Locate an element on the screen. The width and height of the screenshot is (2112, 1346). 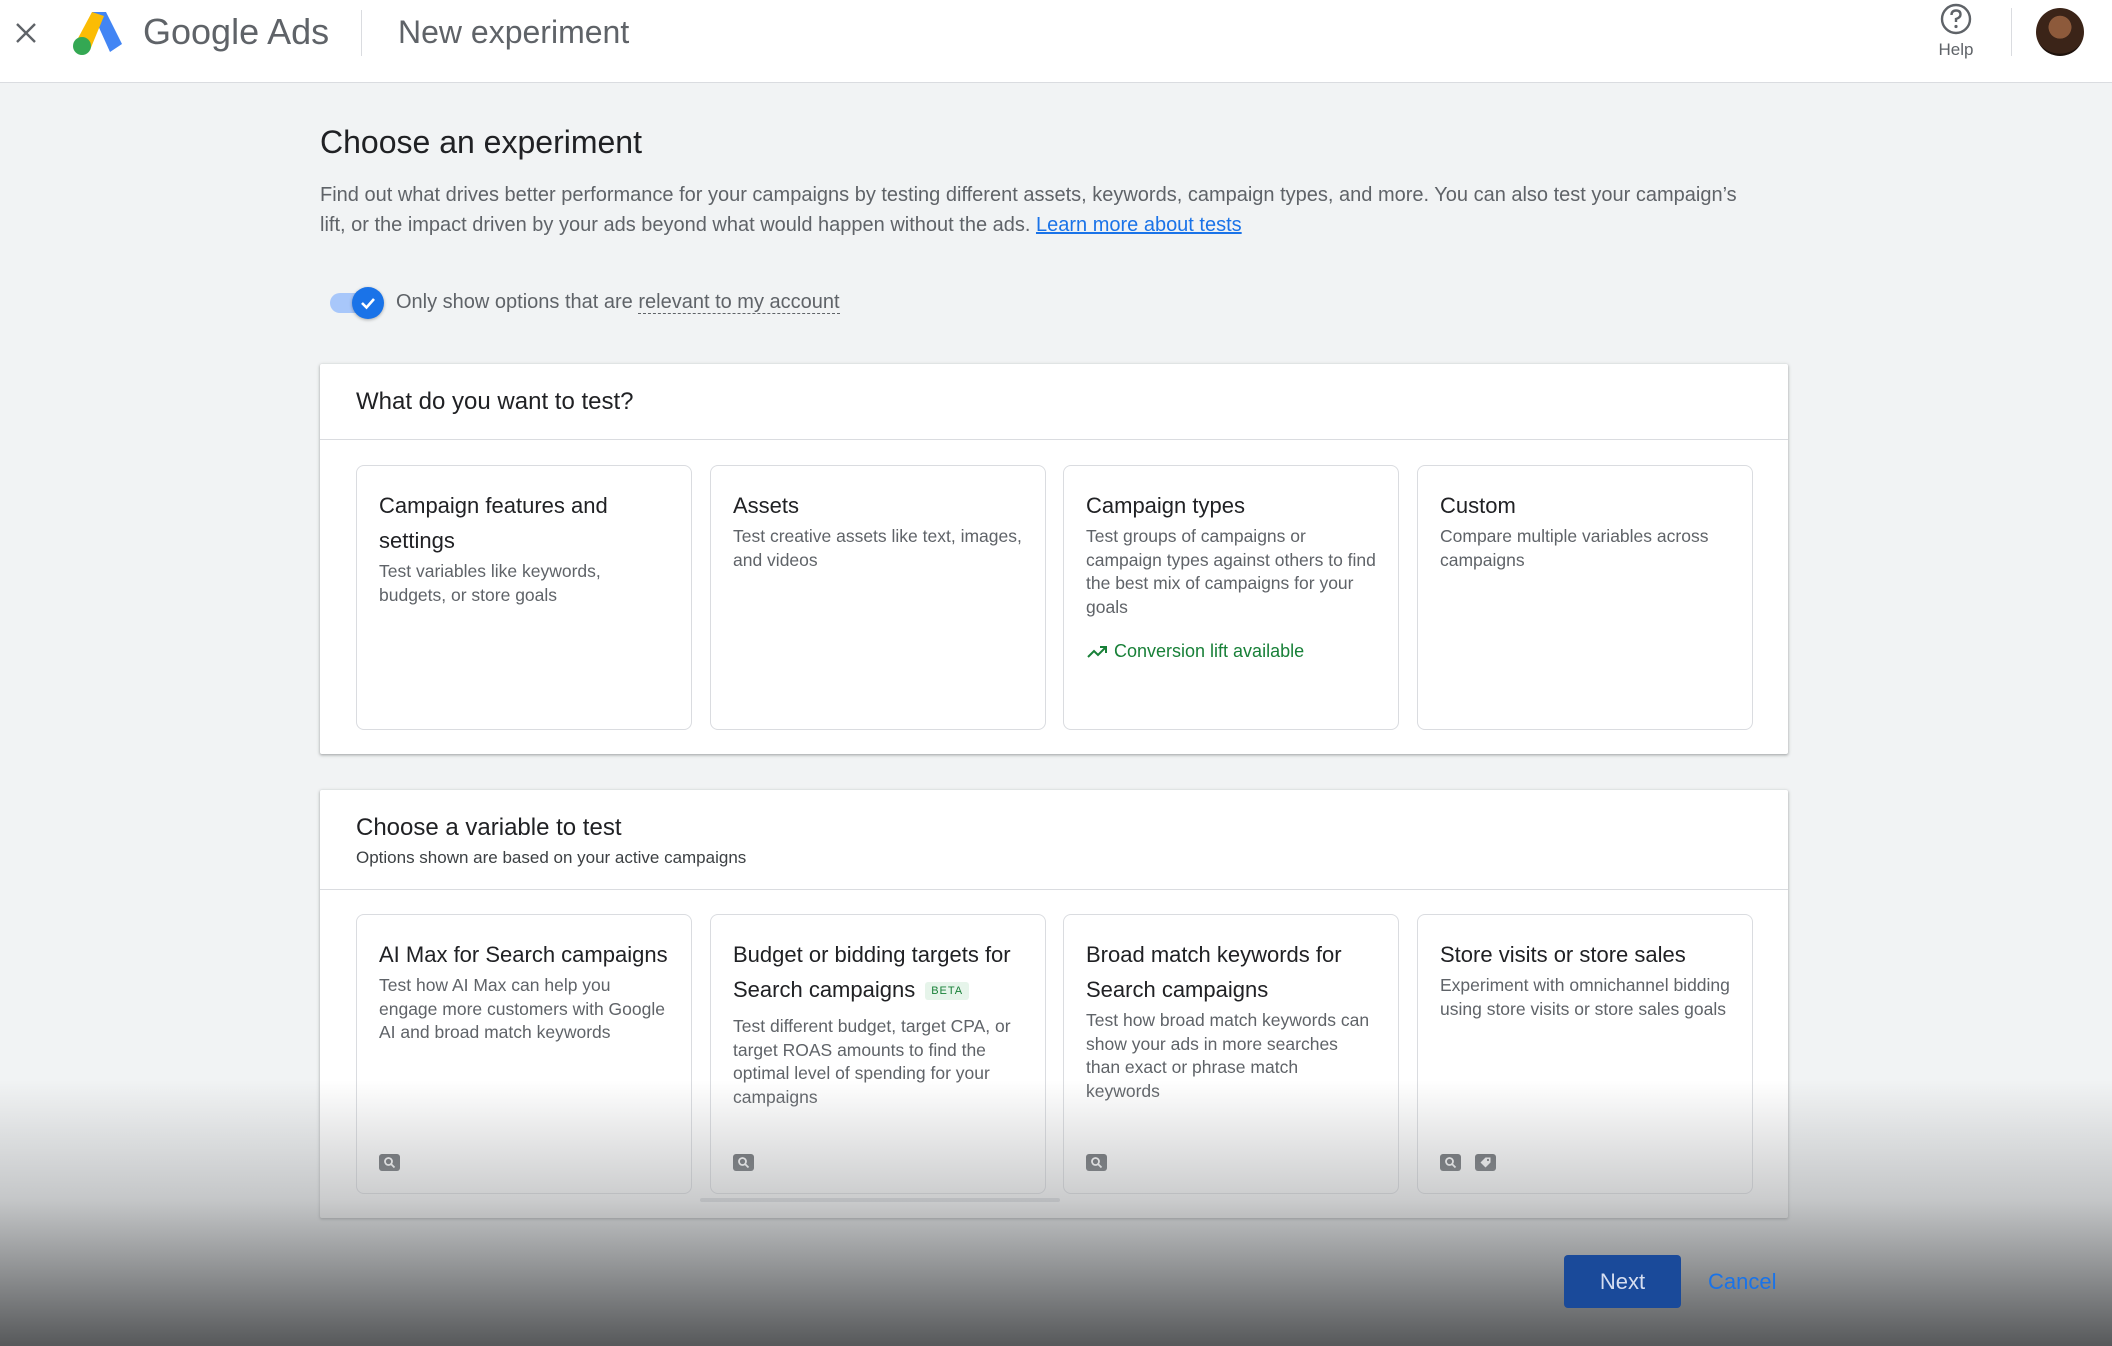
learn-more-link: Learn more about tests is located at coordinates (1139, 225).